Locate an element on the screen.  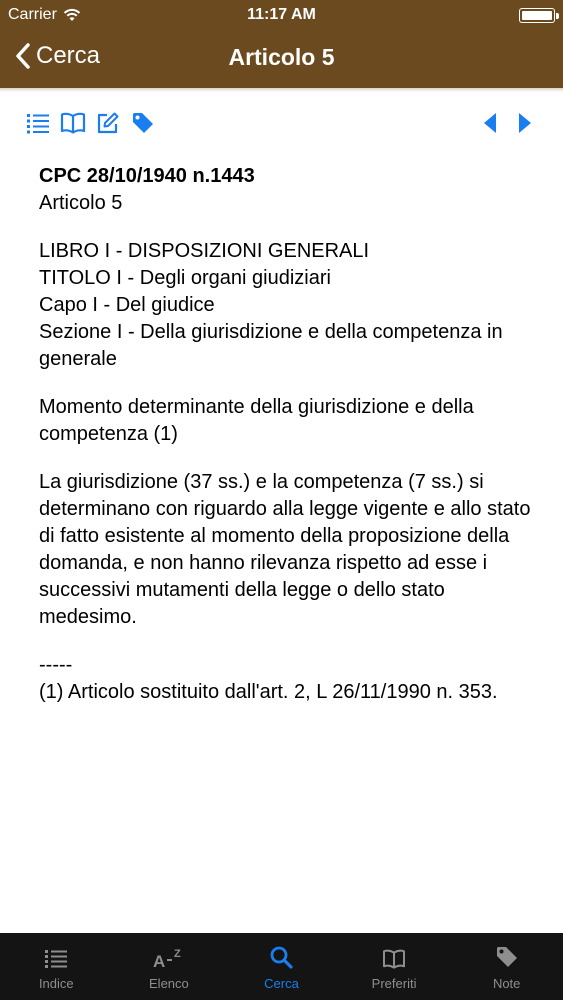
tab-note: Note is located at coordinates (506, 966).